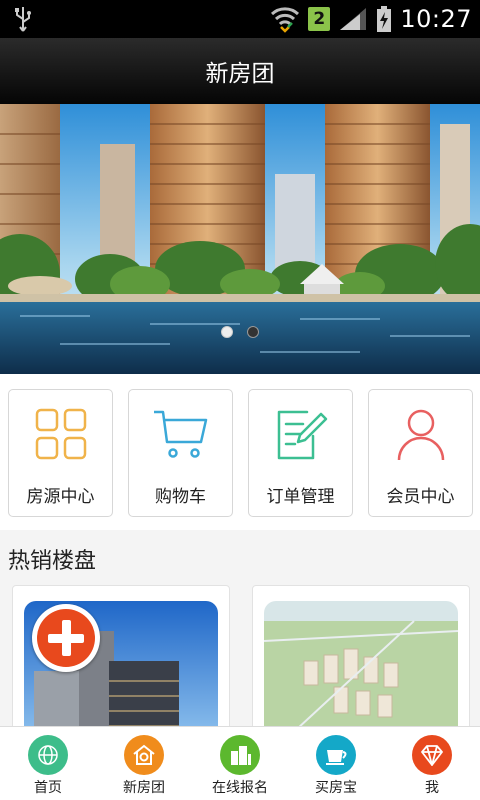  What do you see at coordinates (319, 19) in the screenshot?
I see `sim-badge: 2` at bounding box center [319, 19].